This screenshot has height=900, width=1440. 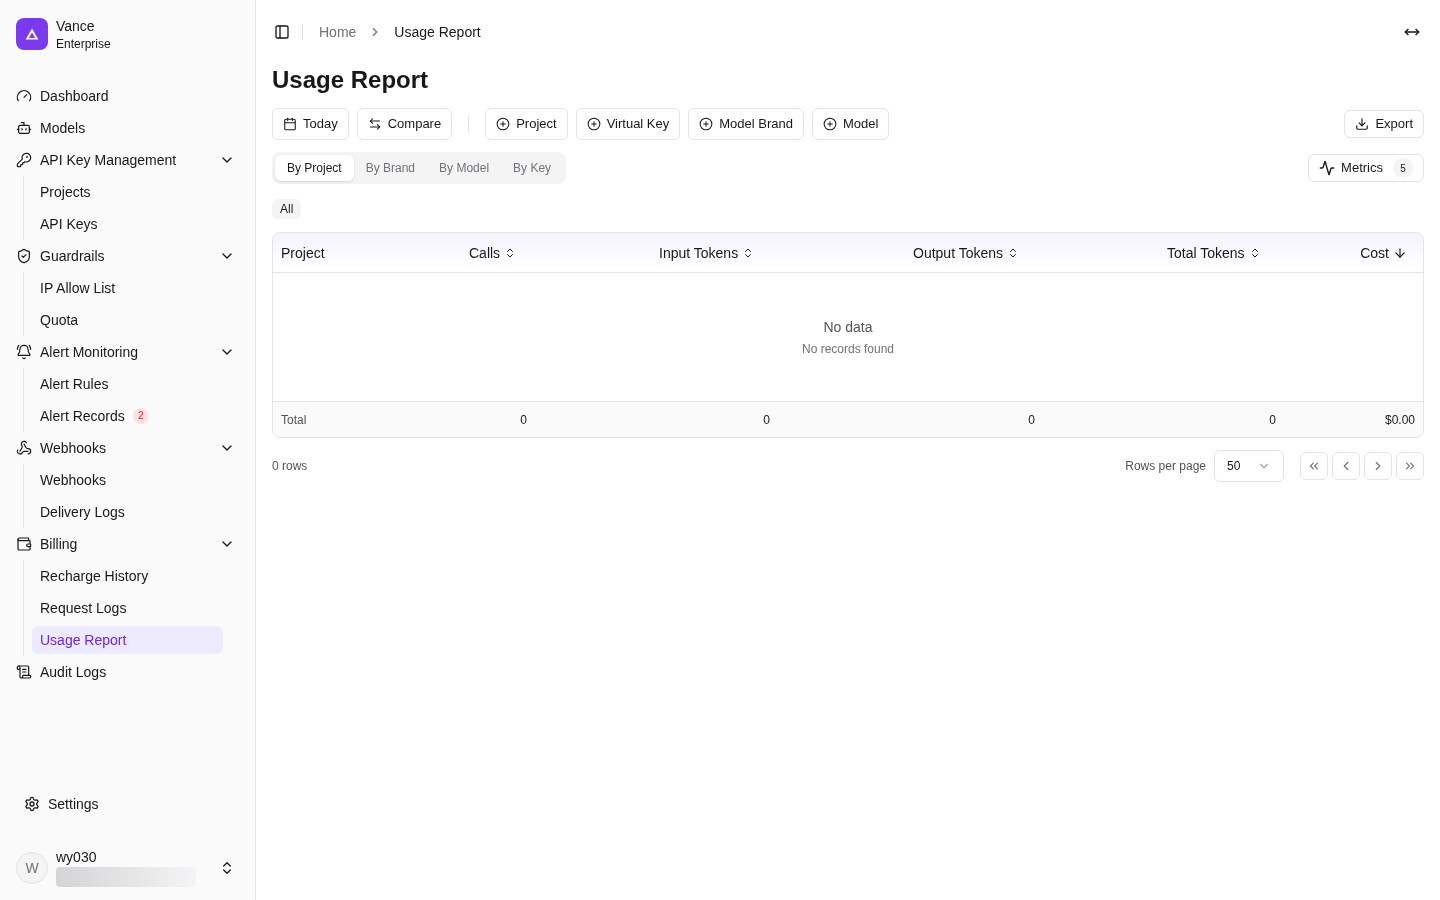 What do you see at coordinates (127, 512) in the screenshot?
I see `nav-subitem: Delivery Logs` at bounding box center [127, 512].